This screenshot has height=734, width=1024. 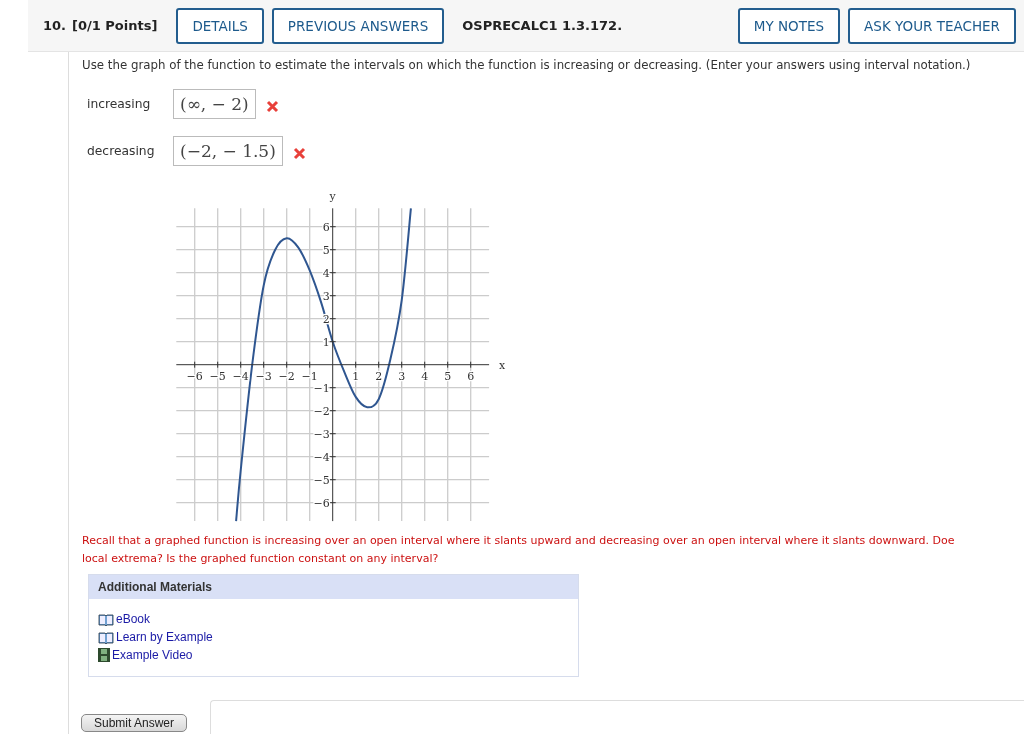 I want to click on y-tick-label: −5, so click(x=321, y=480).